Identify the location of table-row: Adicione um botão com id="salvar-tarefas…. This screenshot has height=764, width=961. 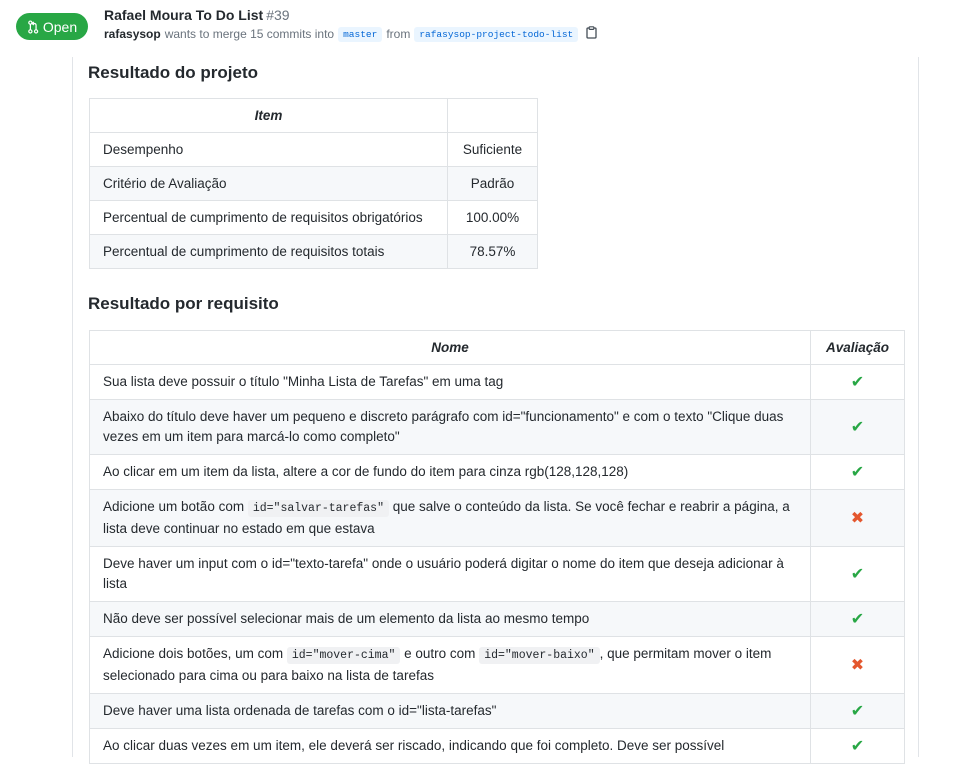
(497, 518).